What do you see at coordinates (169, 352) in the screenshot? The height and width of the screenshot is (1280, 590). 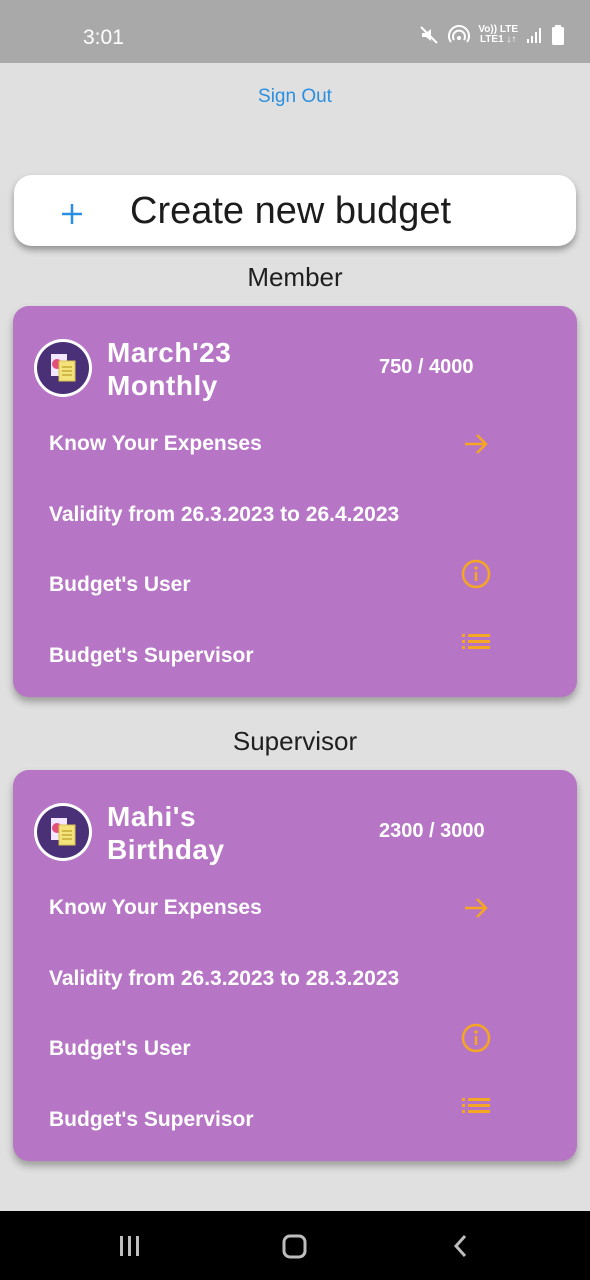 I see `budget-title-line1: March'23` at bounding box center [169, 352].